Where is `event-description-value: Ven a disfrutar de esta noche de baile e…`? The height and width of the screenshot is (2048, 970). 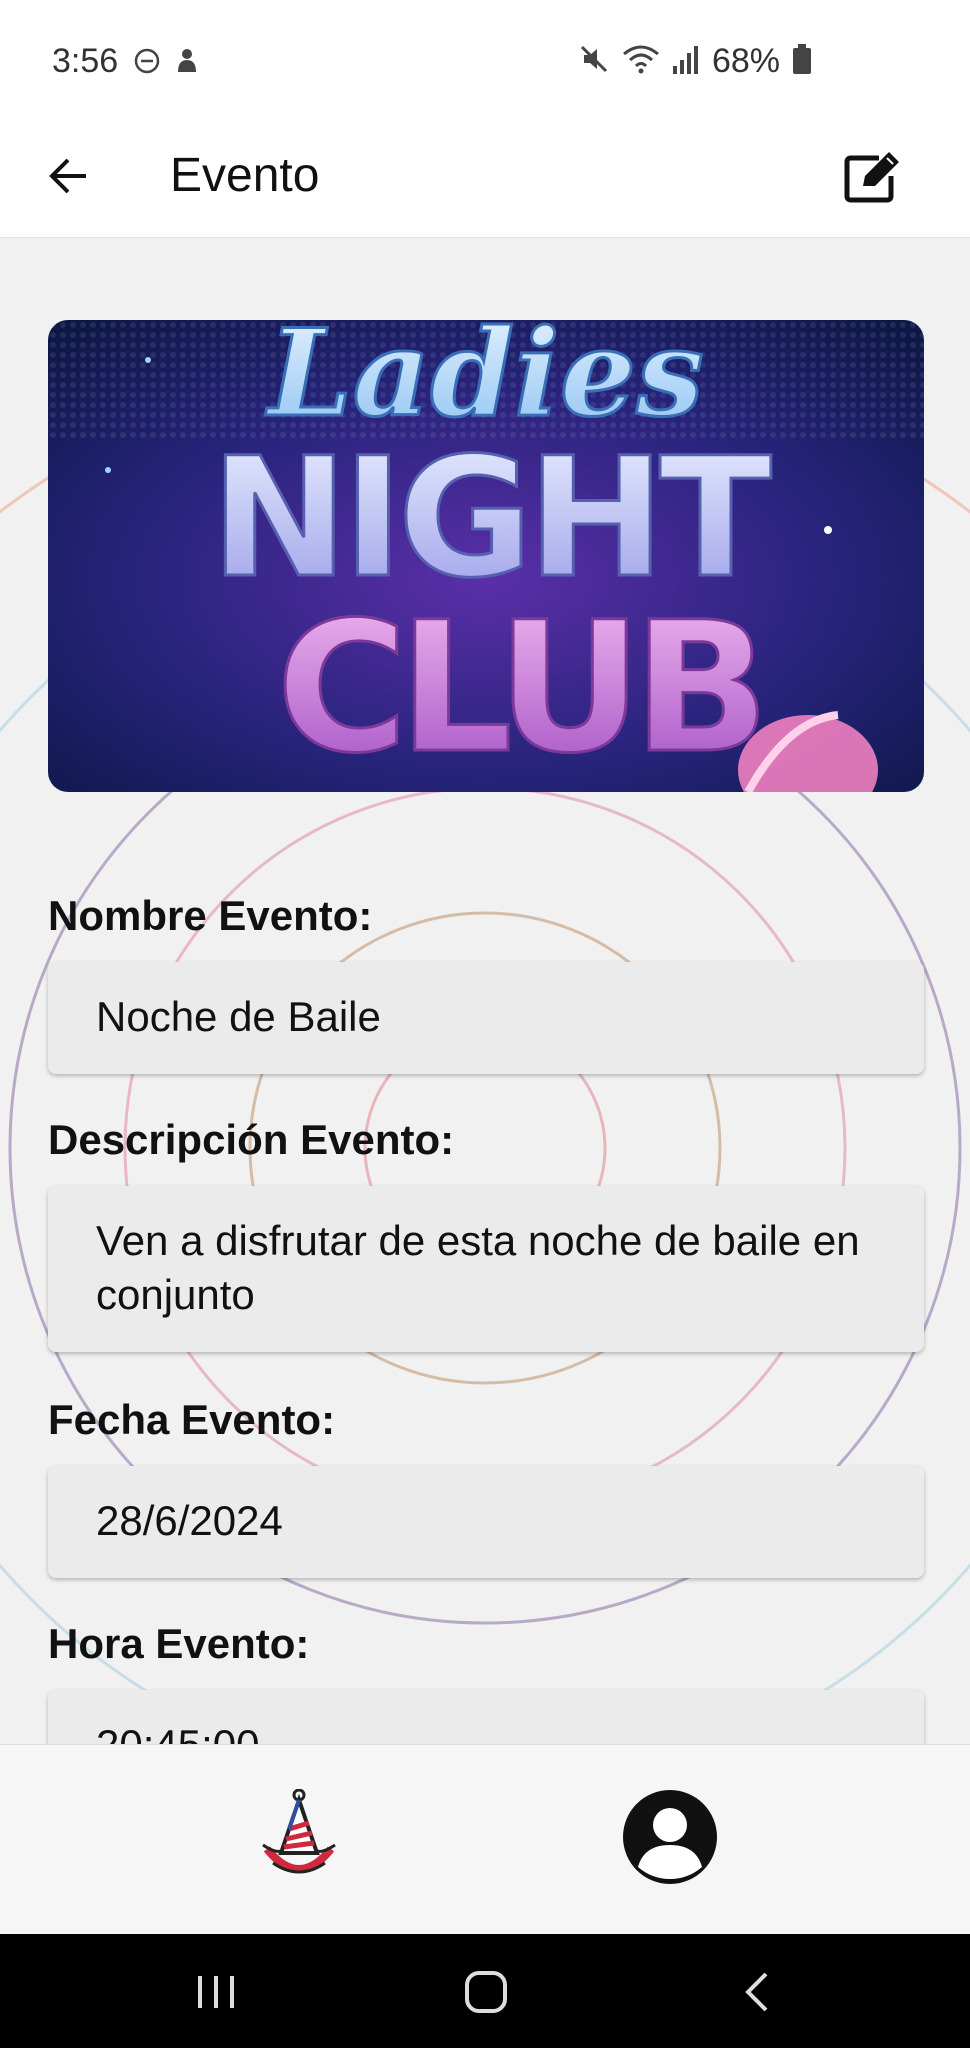
event-description-value: Ven a disfrutar de esta noche de baile e… is located at coordinates (478, 1267).